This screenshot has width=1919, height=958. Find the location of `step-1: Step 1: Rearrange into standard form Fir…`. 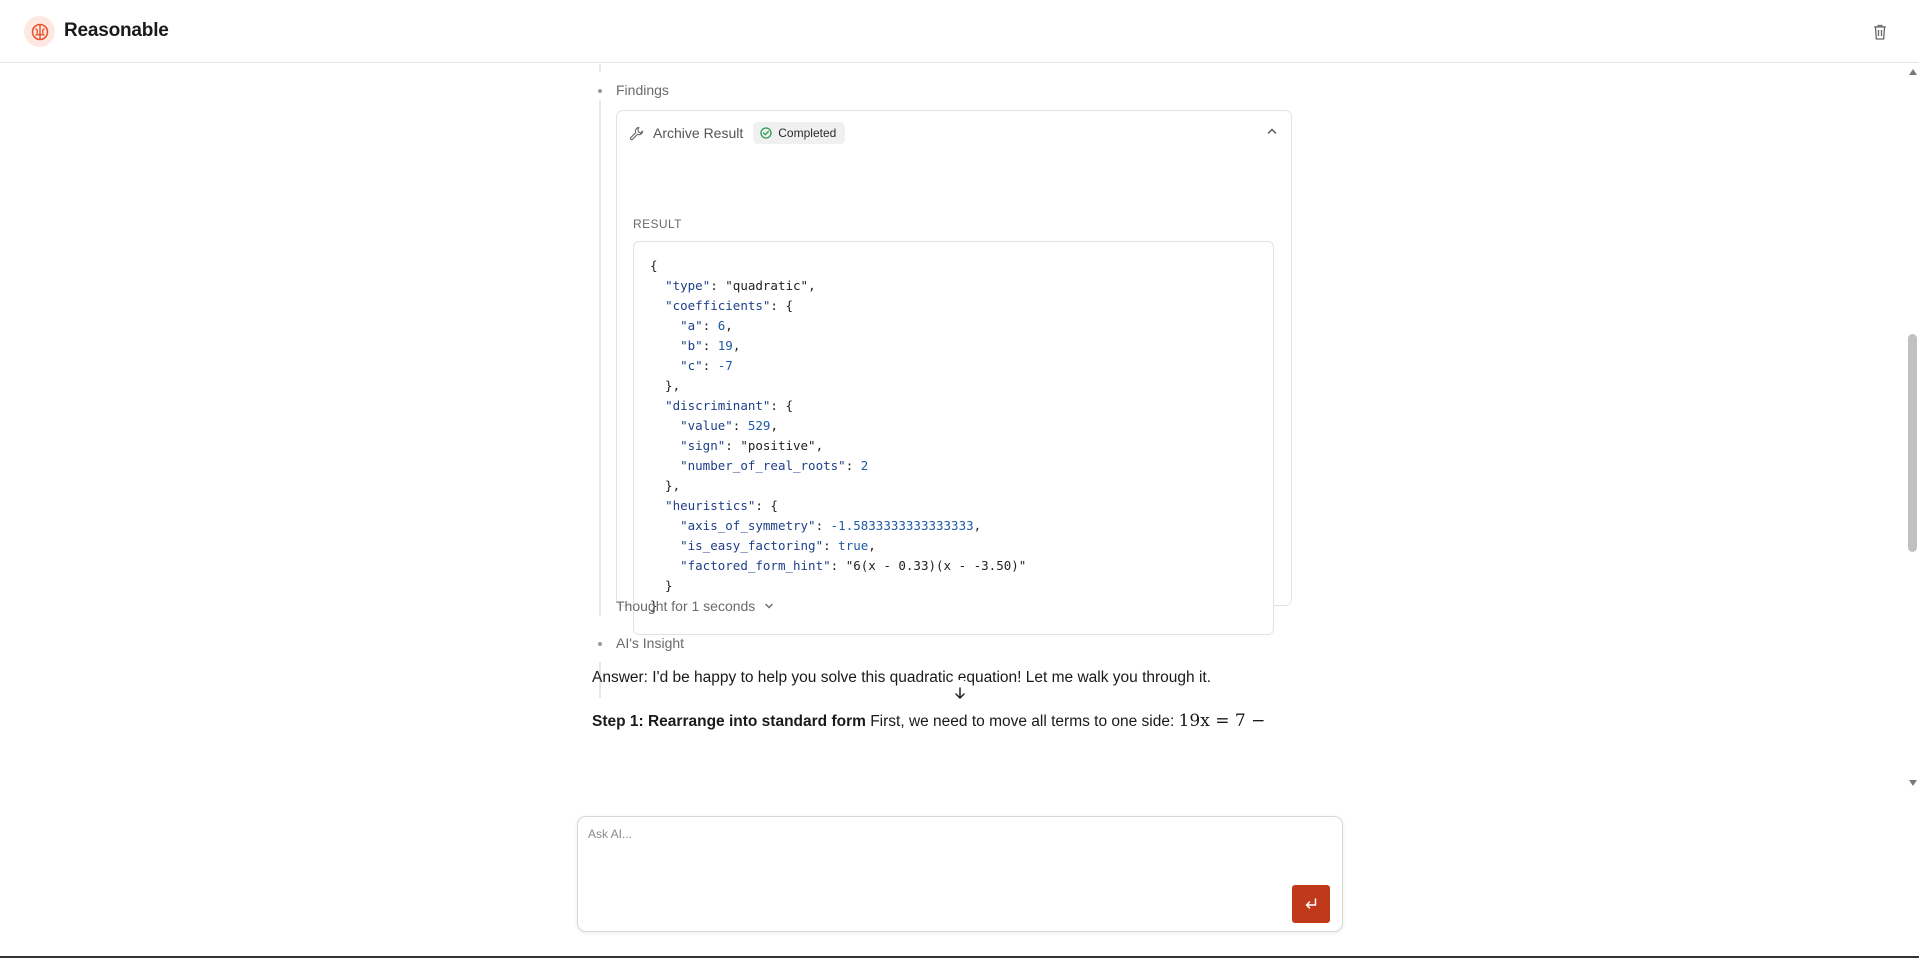

step-1: Step 1: Rearrange into standard form Fir… is located at coordinates (928, 721).